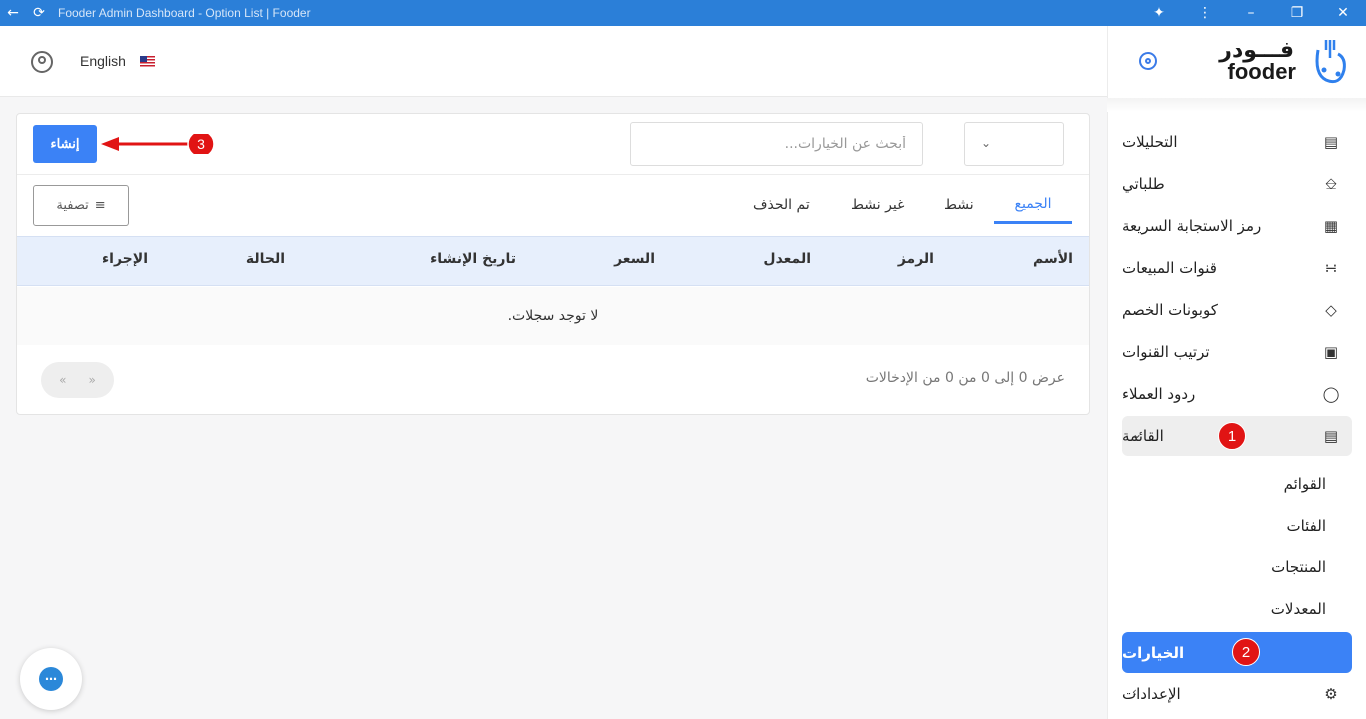  What do you see at coordinates (13, 13) in the screenshot?
I see `back-arrow-icon: ←` at bounding box center [13, 13].